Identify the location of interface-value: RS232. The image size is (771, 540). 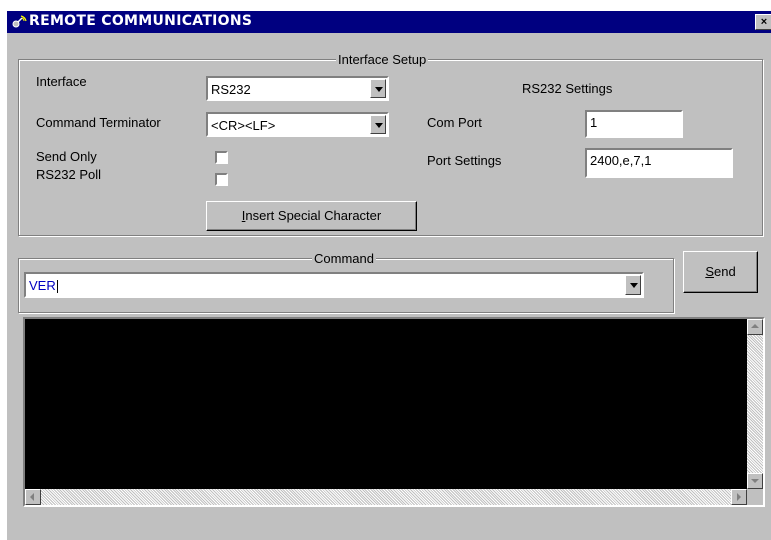
(231, 89).